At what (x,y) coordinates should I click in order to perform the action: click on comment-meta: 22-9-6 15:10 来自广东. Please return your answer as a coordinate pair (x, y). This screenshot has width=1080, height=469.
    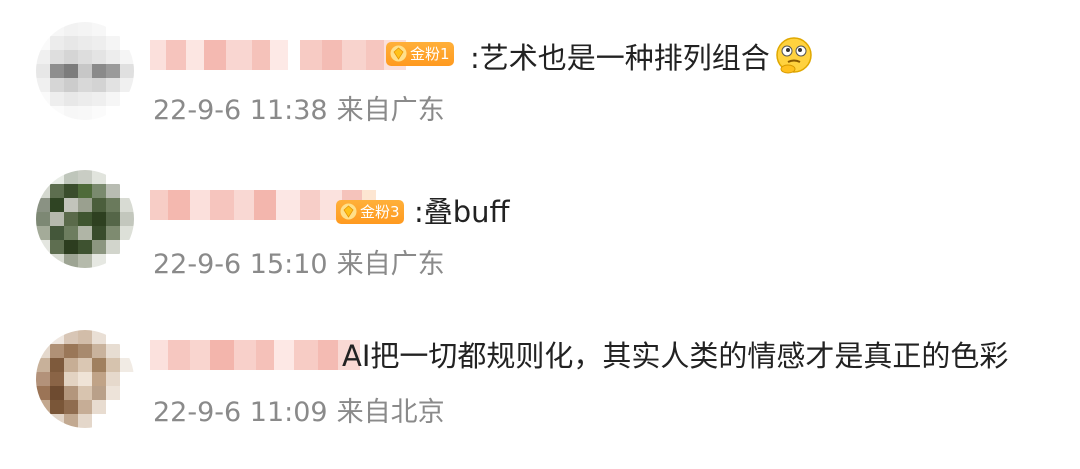
    Looking at the image, I should click on (303, 265).